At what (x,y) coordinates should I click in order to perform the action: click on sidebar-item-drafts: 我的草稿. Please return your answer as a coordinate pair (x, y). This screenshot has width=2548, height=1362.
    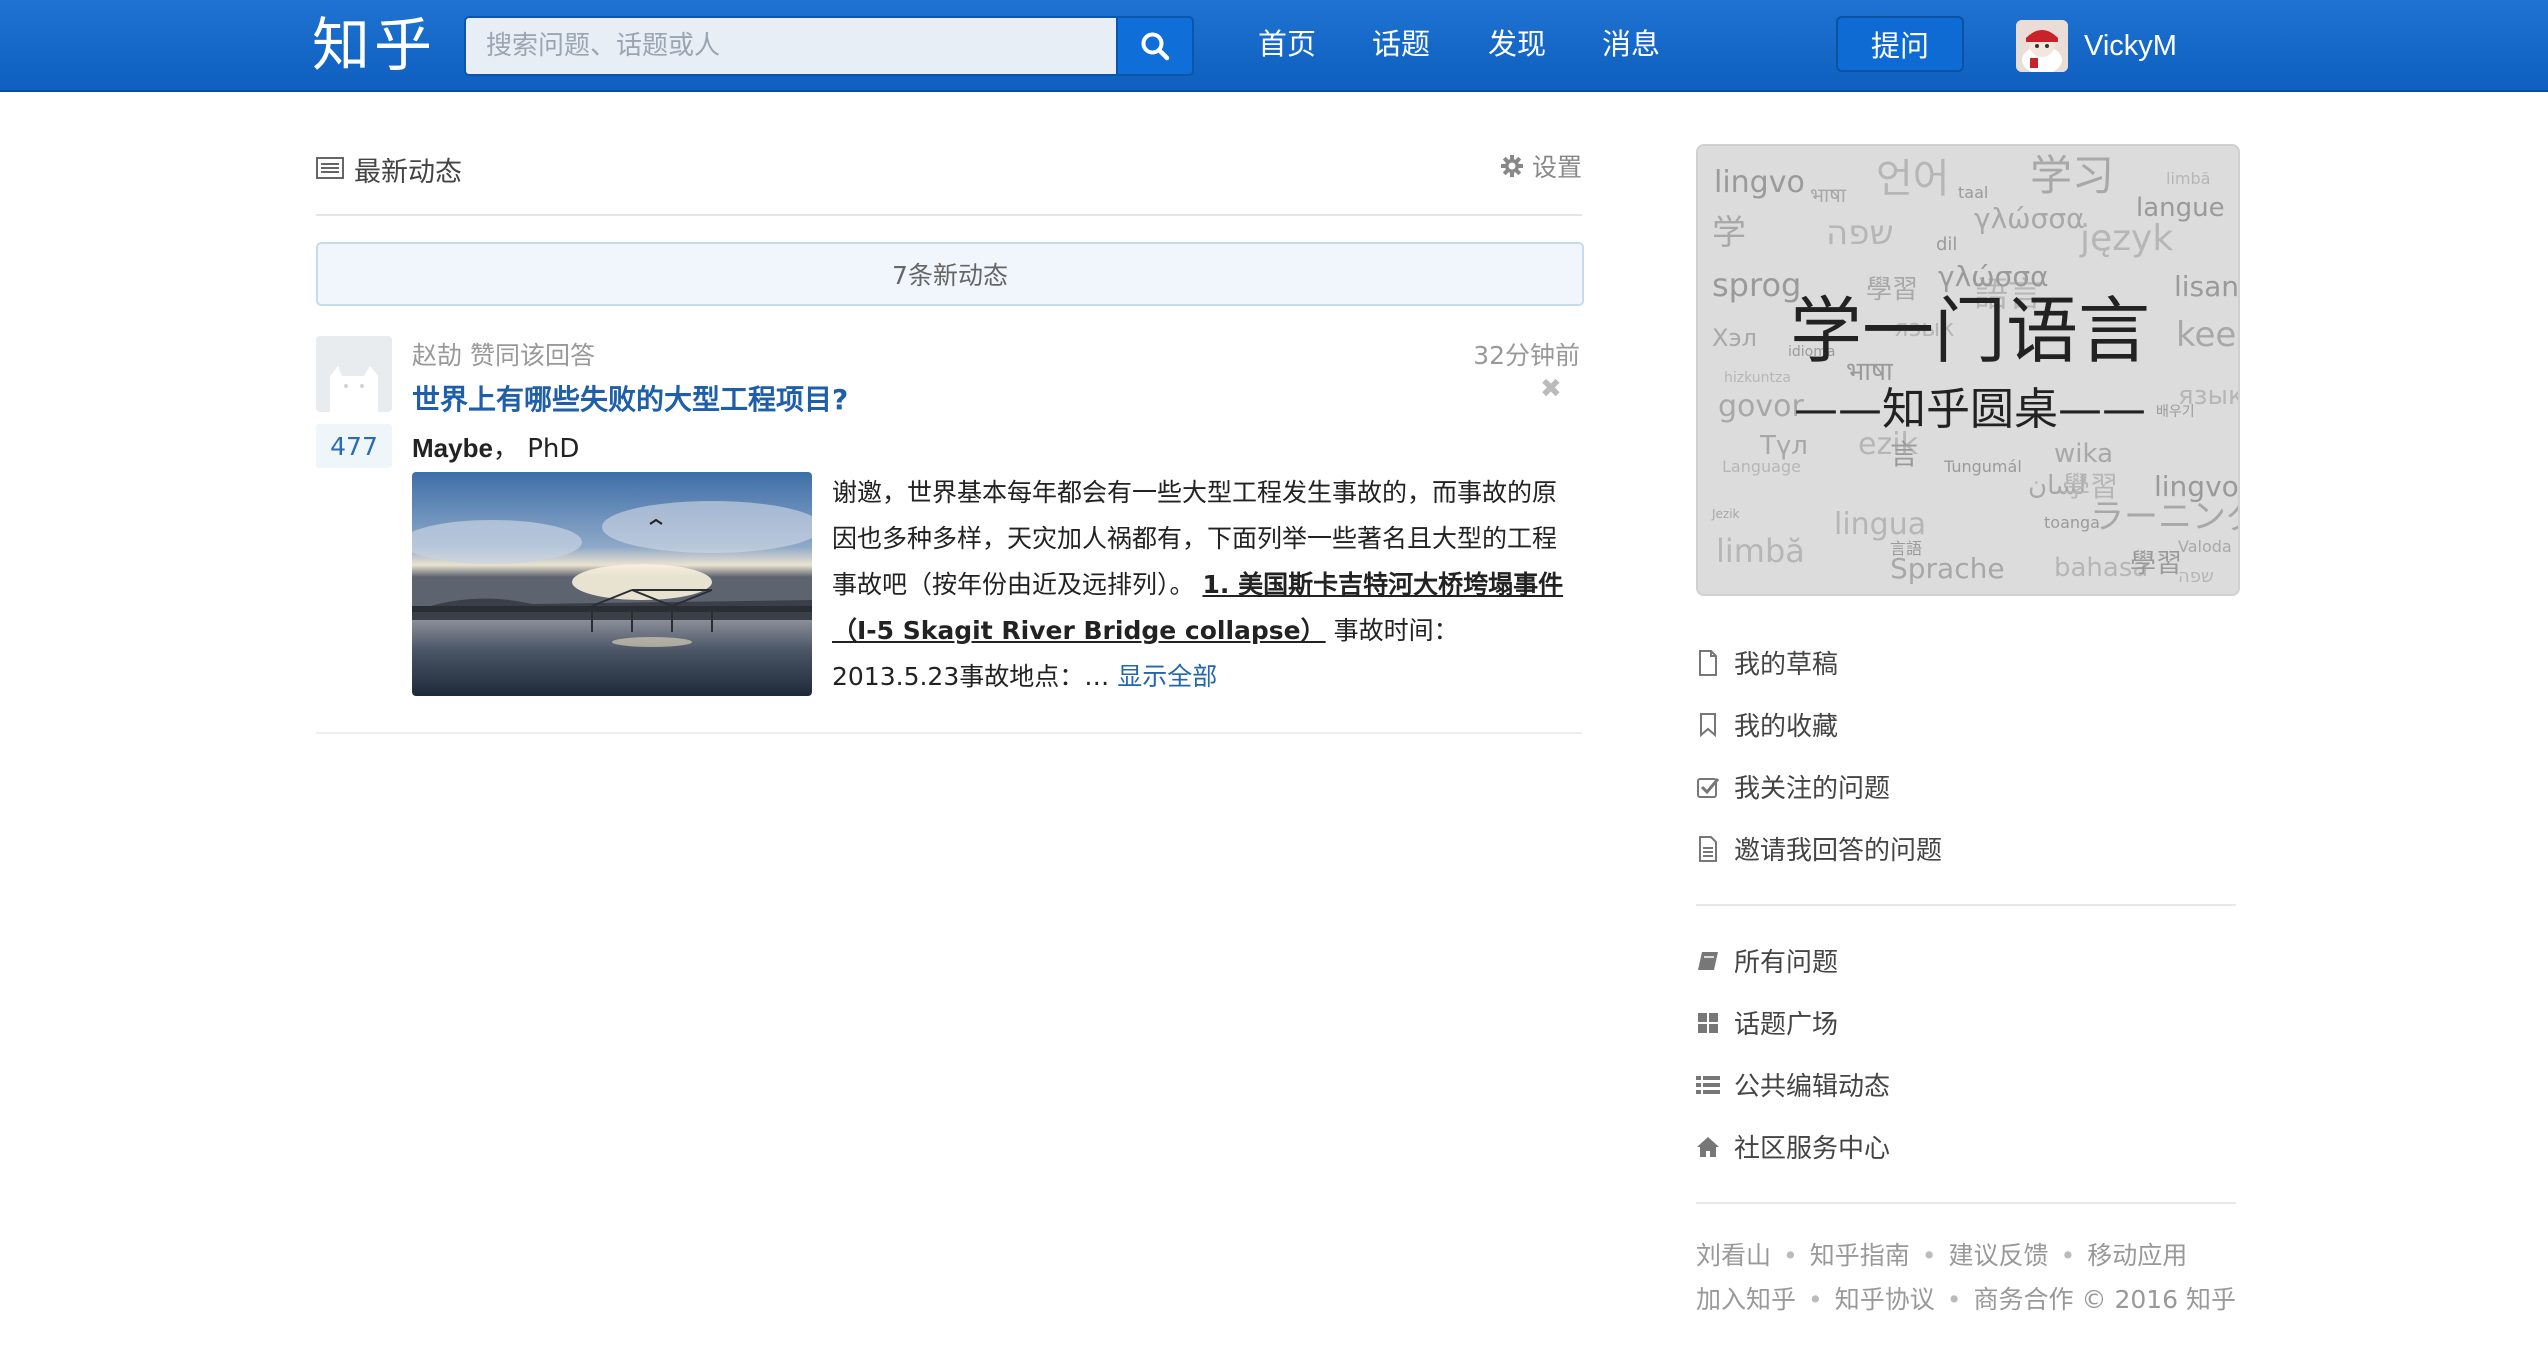
    Looking at the image, I should click on (1767, 662).